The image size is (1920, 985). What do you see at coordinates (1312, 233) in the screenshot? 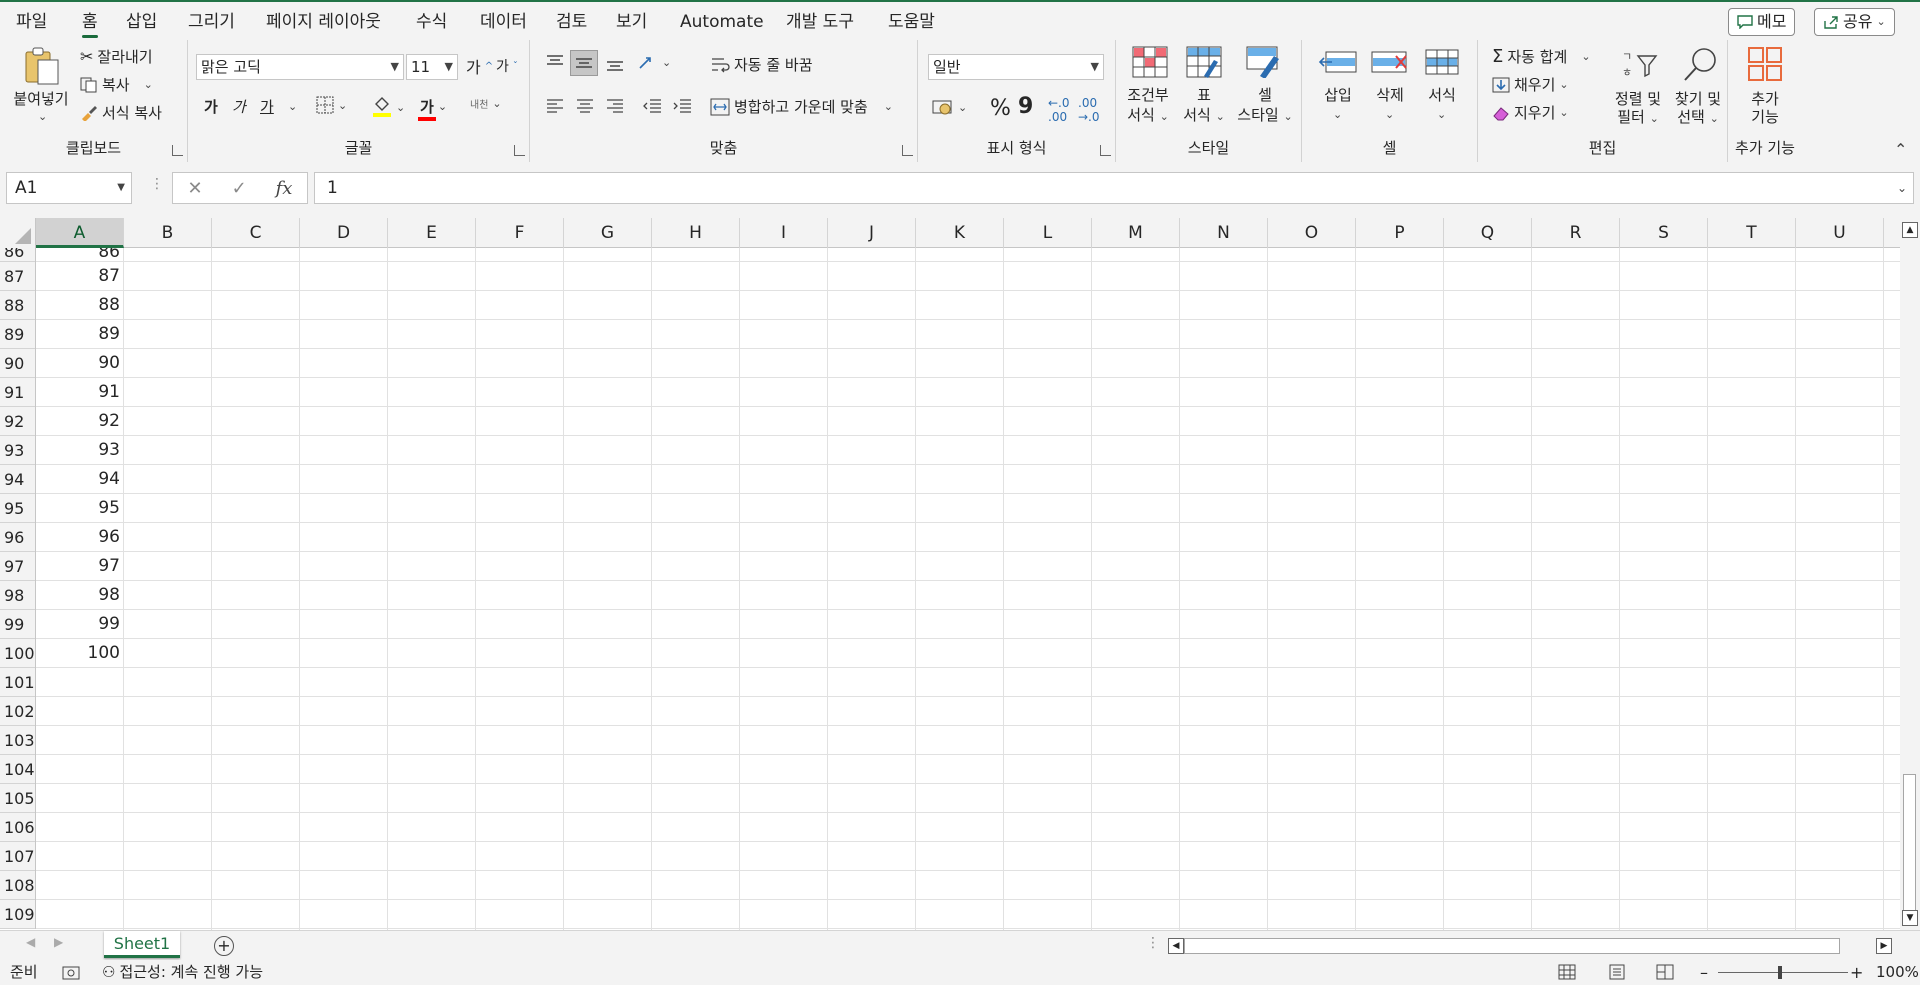
I see `column-header-o: O` at bounding box center [1312, 233].